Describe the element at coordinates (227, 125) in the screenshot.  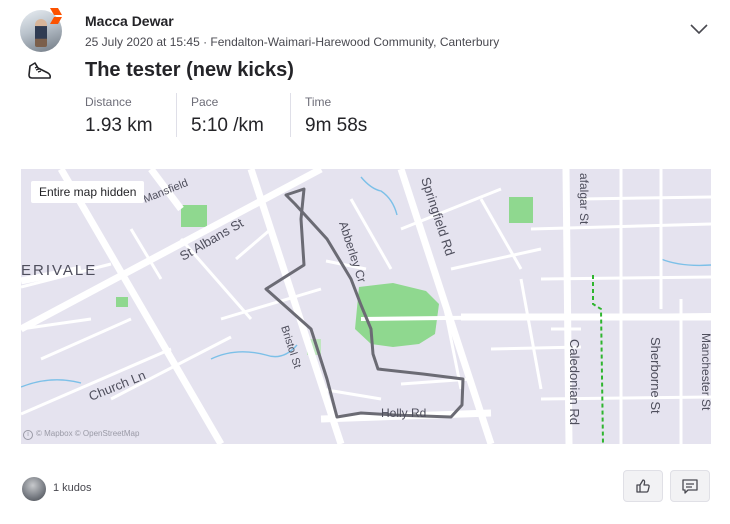
I see `stat-value: 5:10 /km` at that location.